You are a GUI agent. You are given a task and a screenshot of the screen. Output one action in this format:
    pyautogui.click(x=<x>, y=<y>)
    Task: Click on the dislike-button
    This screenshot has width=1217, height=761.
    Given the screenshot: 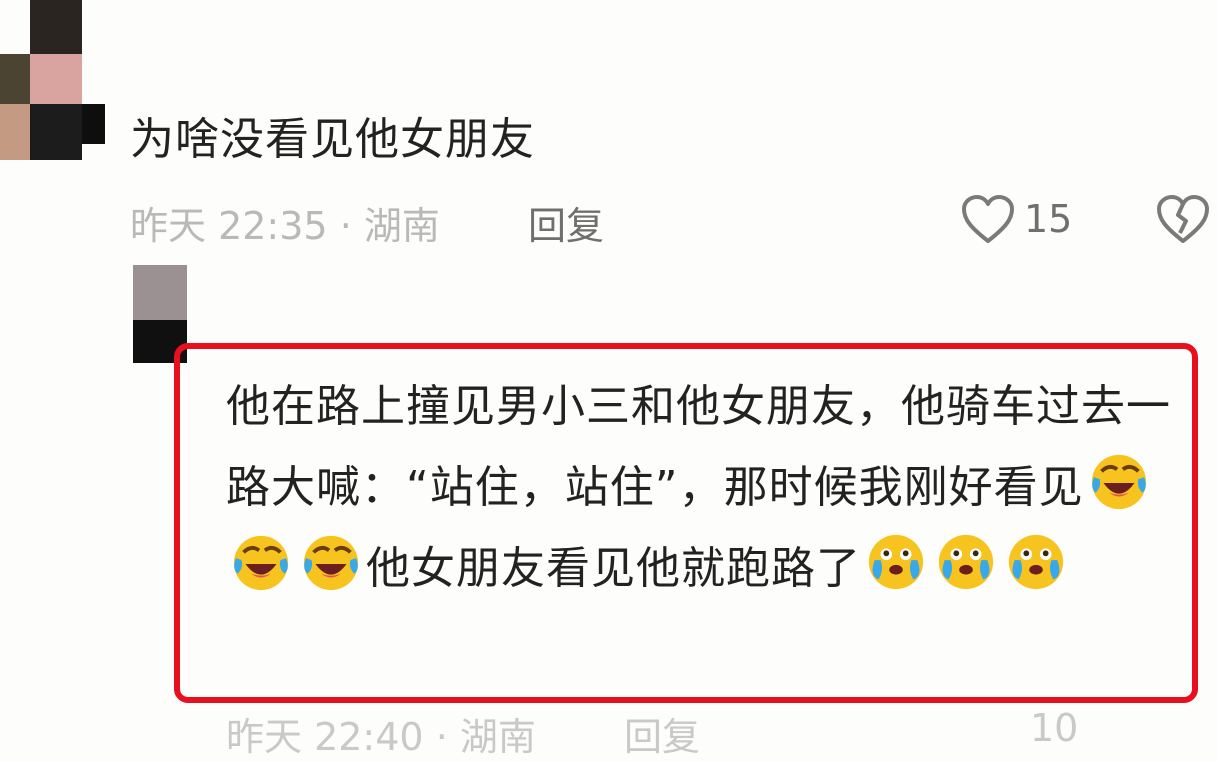 What is the action you would take?
    pyautogui.click(x=1183, y=221)
    